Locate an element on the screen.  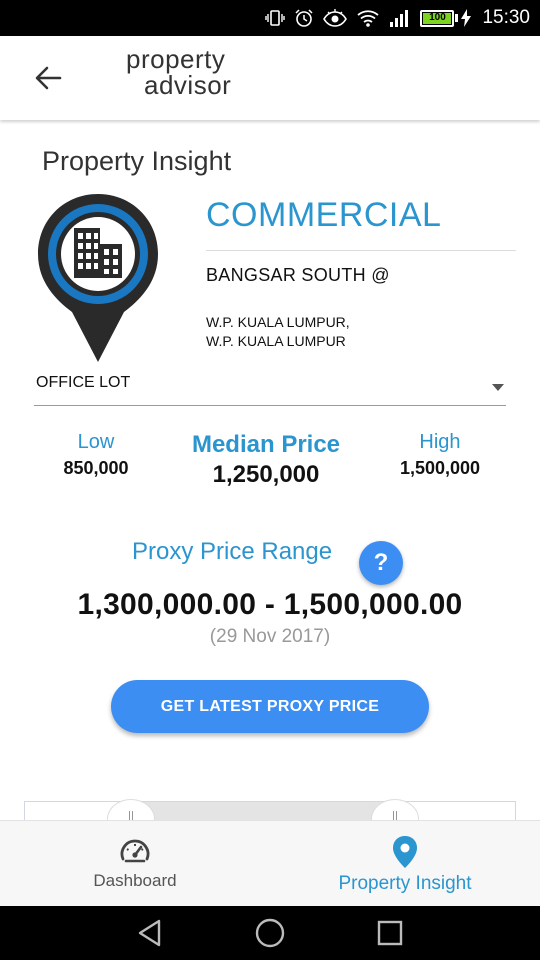
alarm-icon is located at coordinates (304, 18).